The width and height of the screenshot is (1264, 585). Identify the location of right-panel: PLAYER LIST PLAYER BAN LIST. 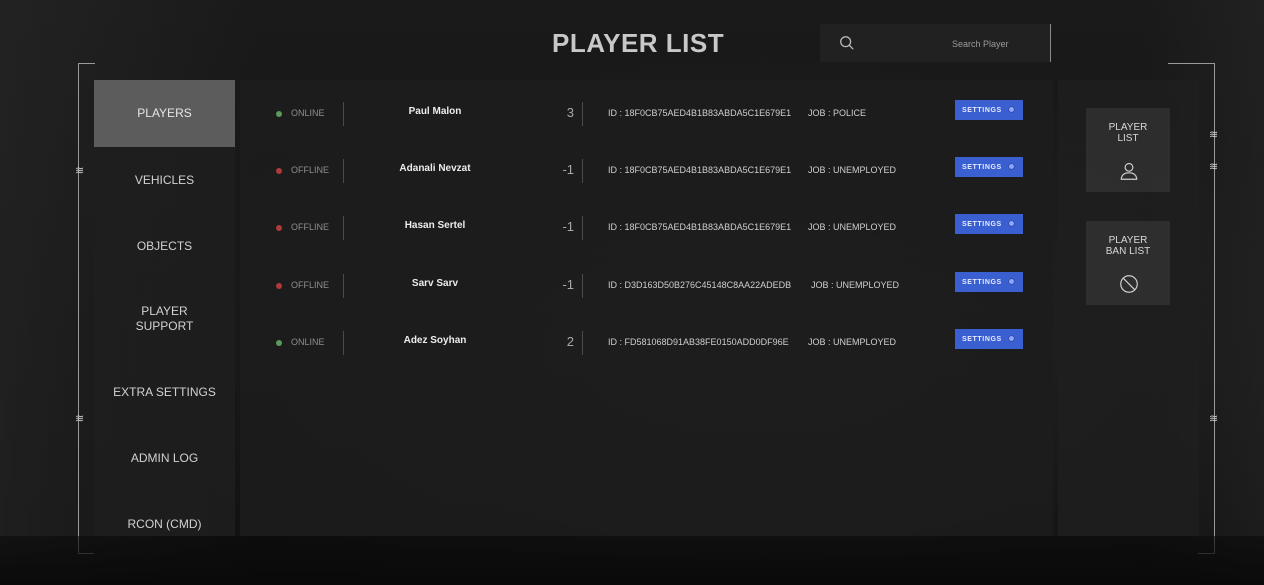
(1128, 308).